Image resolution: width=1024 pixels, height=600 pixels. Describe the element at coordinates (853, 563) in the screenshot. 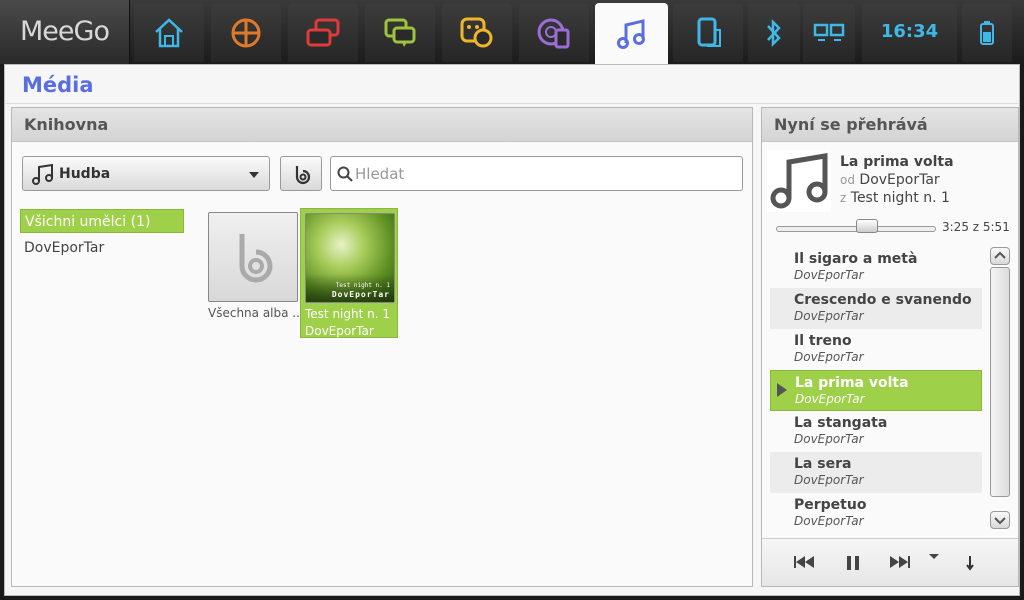

I see `pause-icon` at that location.